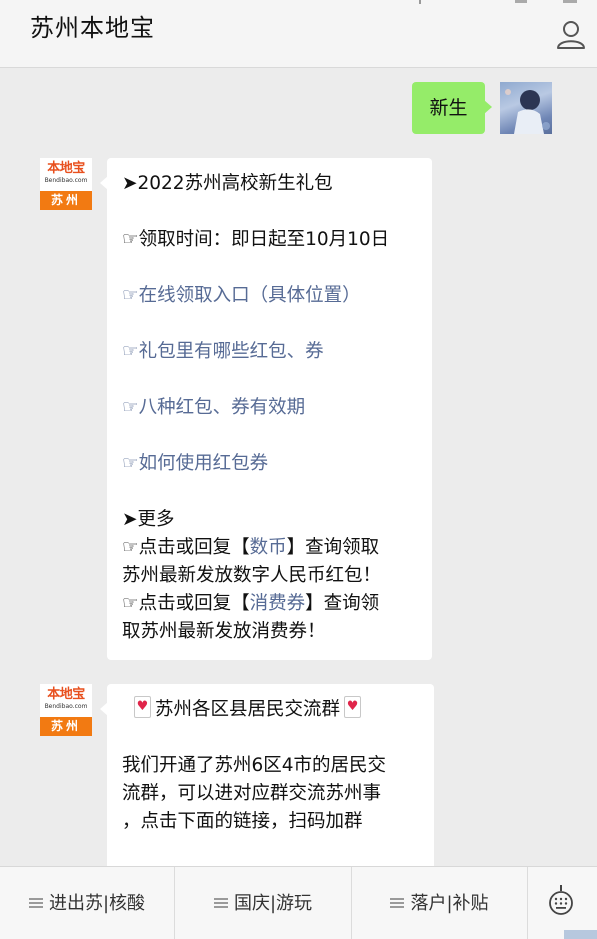 The width and height of the screenshot is (597, 939). Describe the element at coordinates (248, 709) in the screenshot. I see `group-title: 苏州各区县居民交流群` at that location.